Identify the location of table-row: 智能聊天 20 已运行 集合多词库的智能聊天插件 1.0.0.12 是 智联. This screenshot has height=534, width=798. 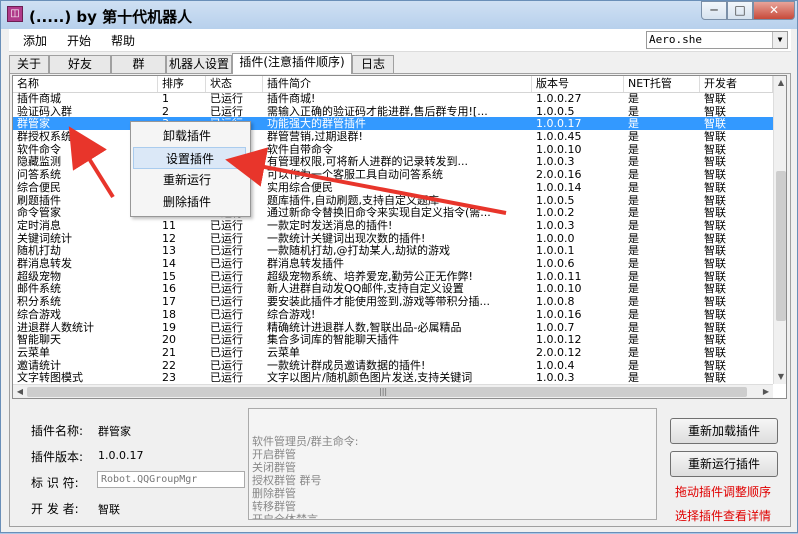
(393, 339).